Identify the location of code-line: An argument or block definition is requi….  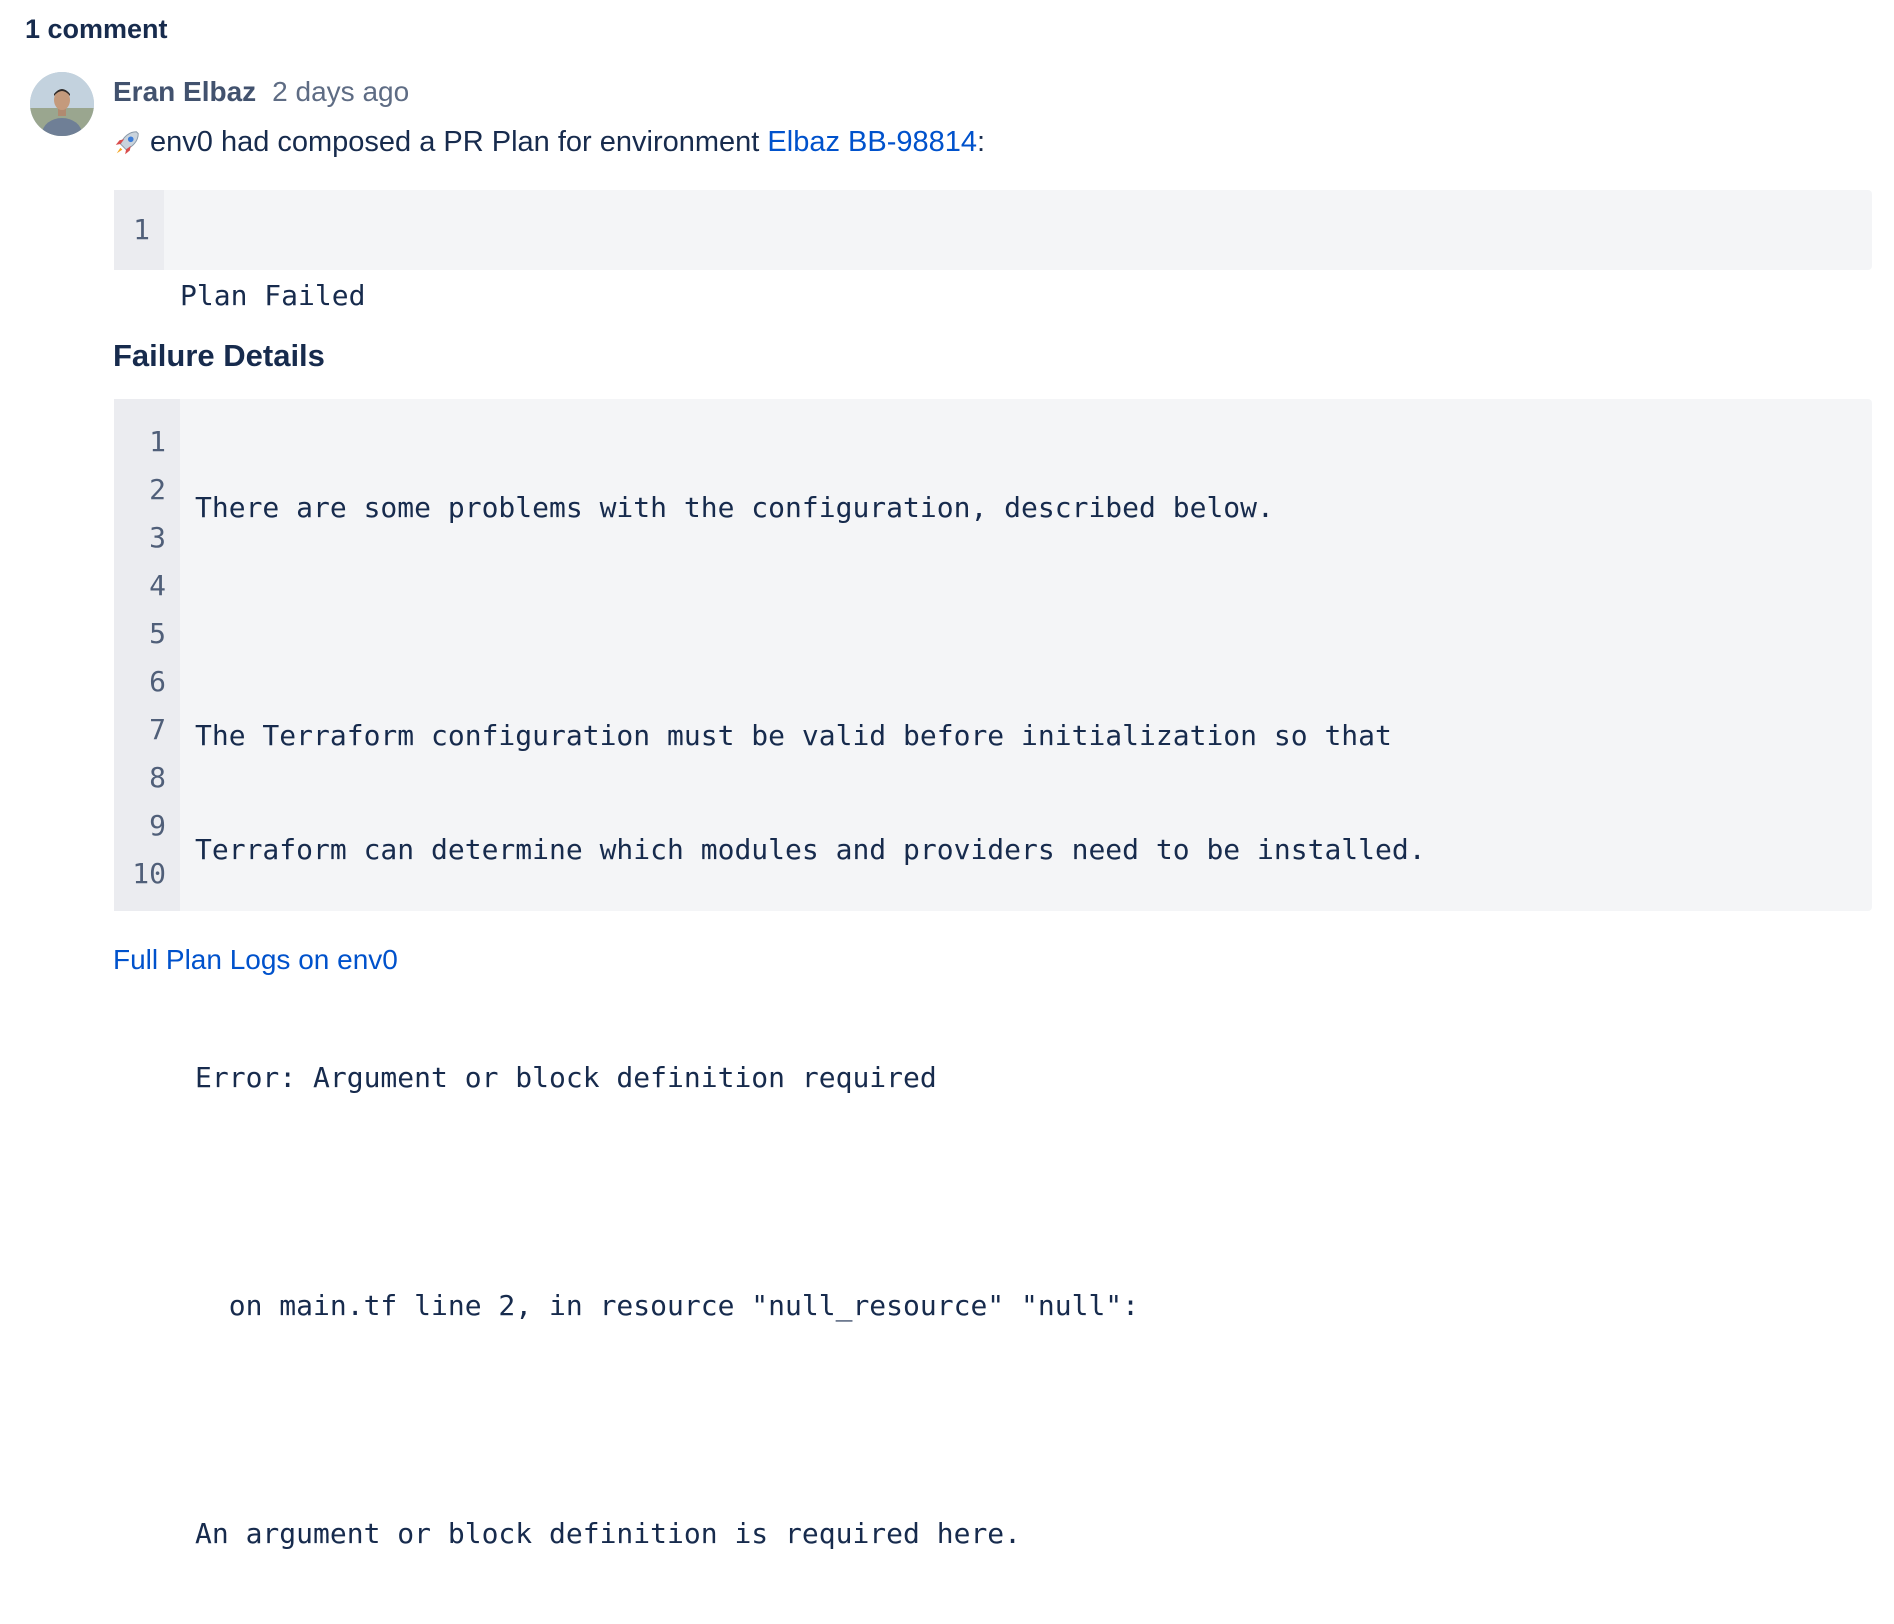
(608, 1533).